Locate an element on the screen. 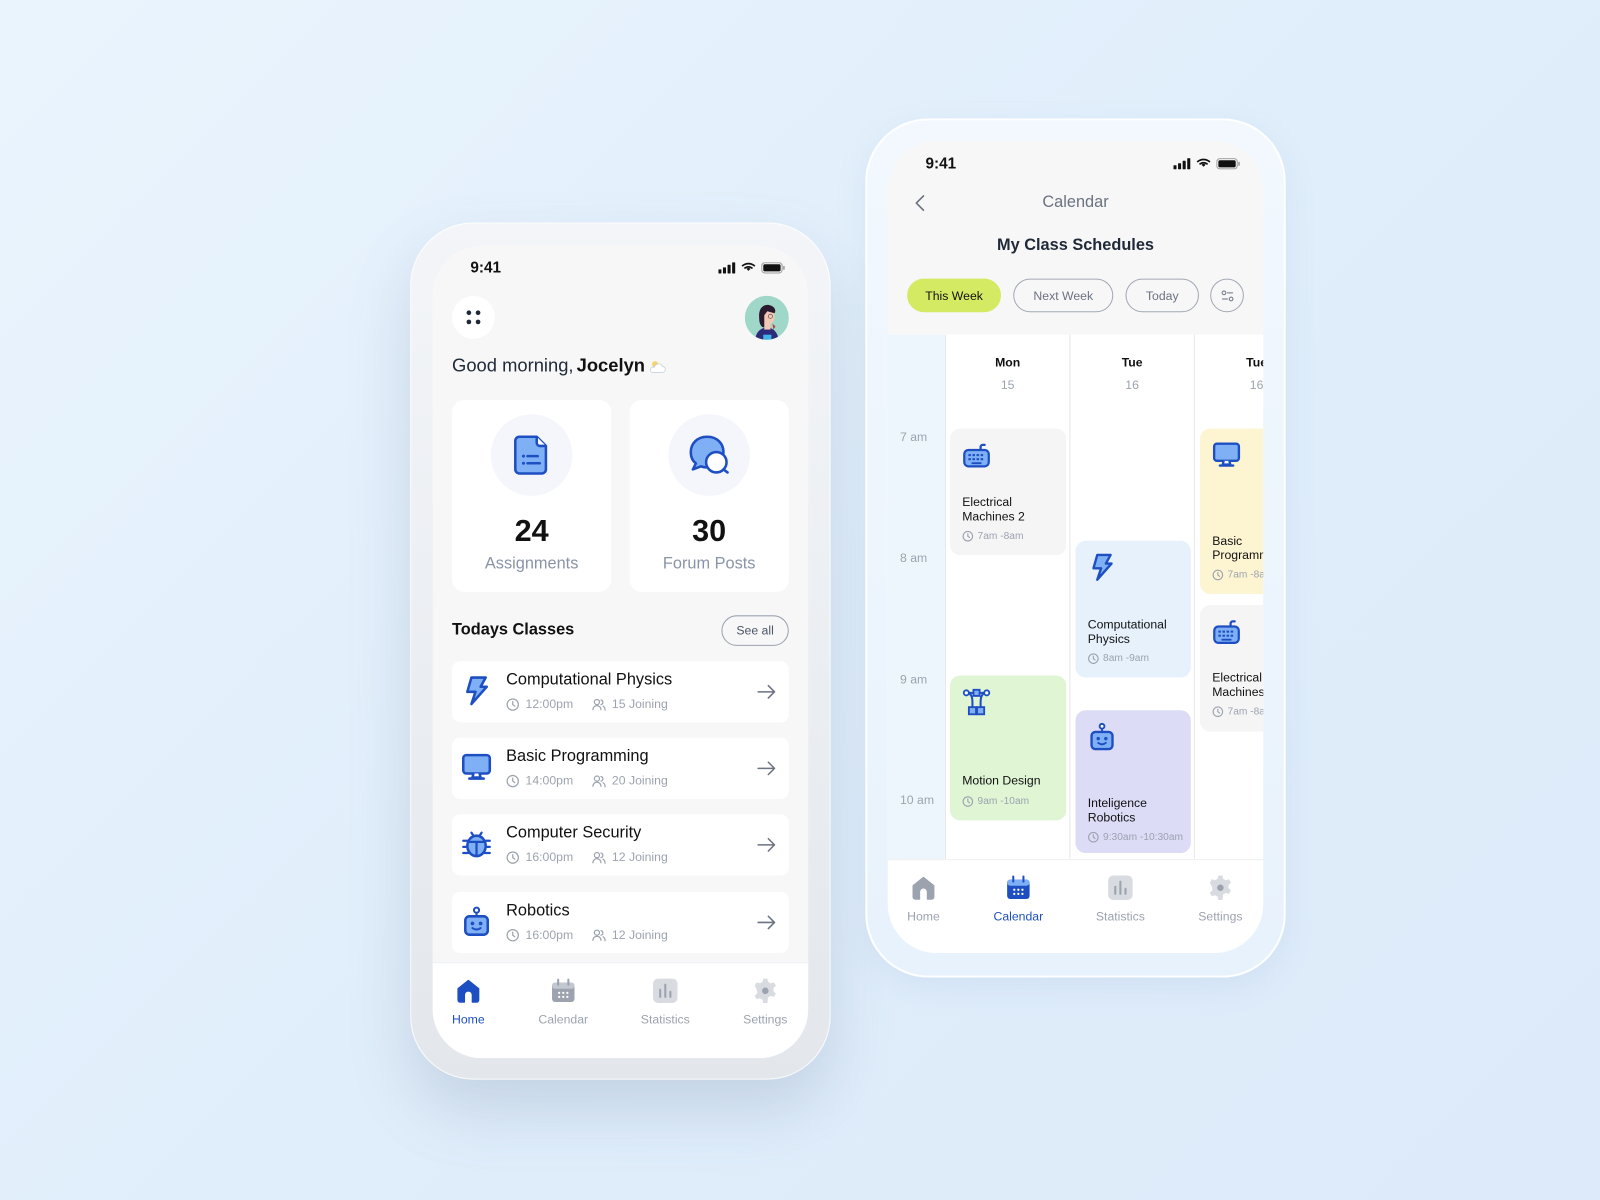 The height and width of the screenshot is (1200, 1600). event-title-line: Machines 2 is located at coordinates (993, 516).